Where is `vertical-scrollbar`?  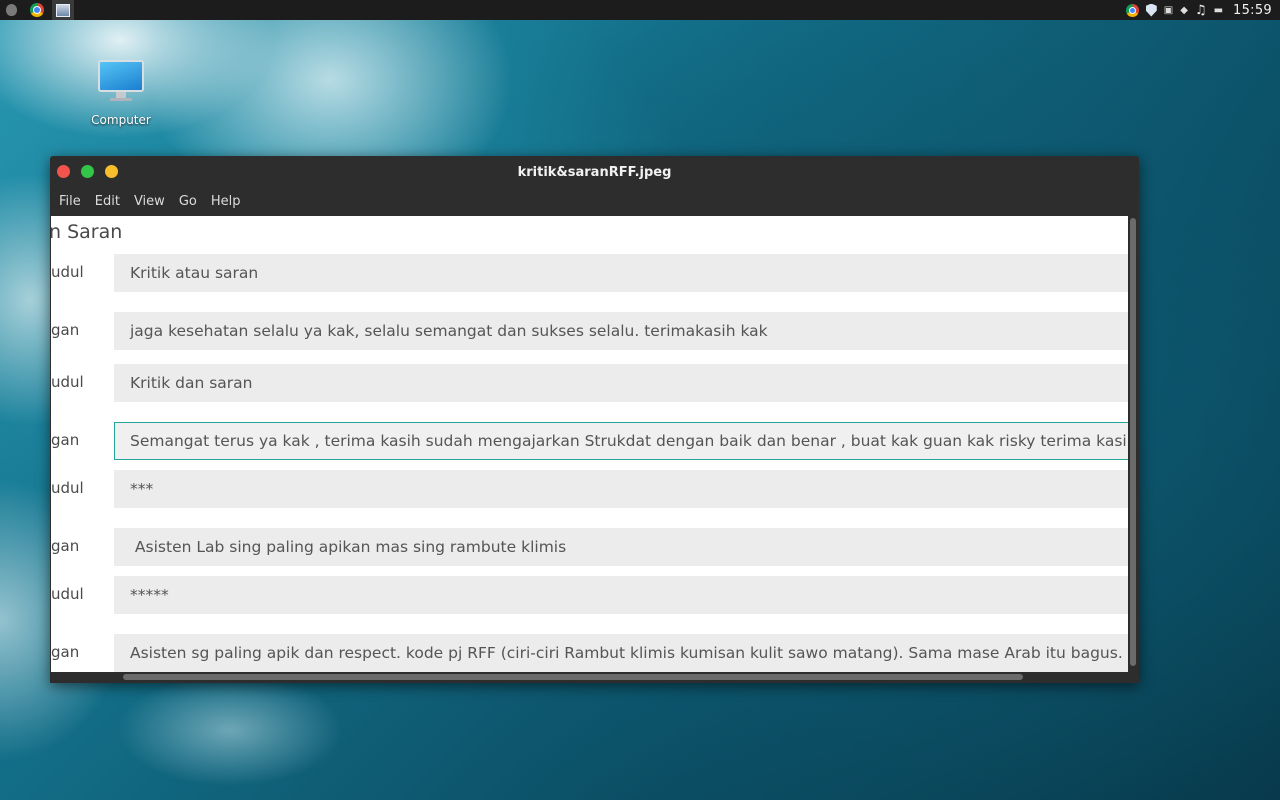 vertical-scrollbar is located at coordinates (1133, 444).